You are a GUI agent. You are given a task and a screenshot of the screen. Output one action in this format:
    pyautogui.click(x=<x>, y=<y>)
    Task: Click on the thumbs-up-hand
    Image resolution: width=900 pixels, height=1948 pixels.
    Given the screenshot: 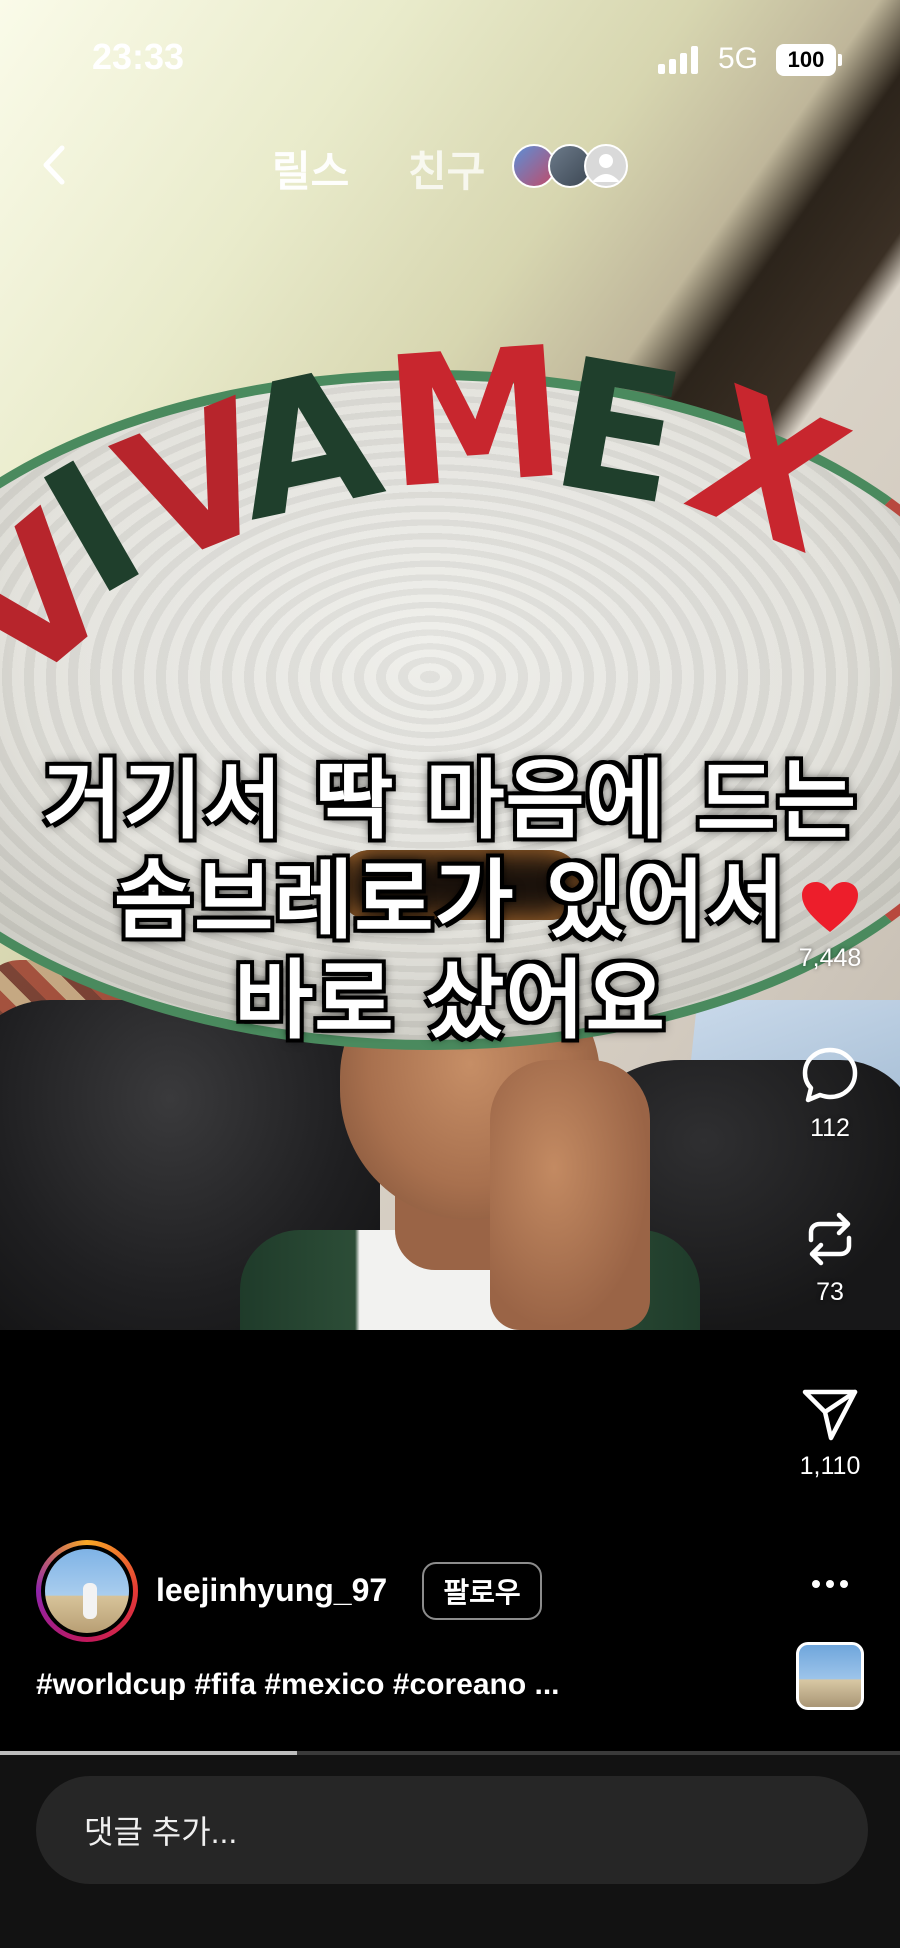 What is the action you would take?
    pyautogui.click(x=570, y=1195)
    